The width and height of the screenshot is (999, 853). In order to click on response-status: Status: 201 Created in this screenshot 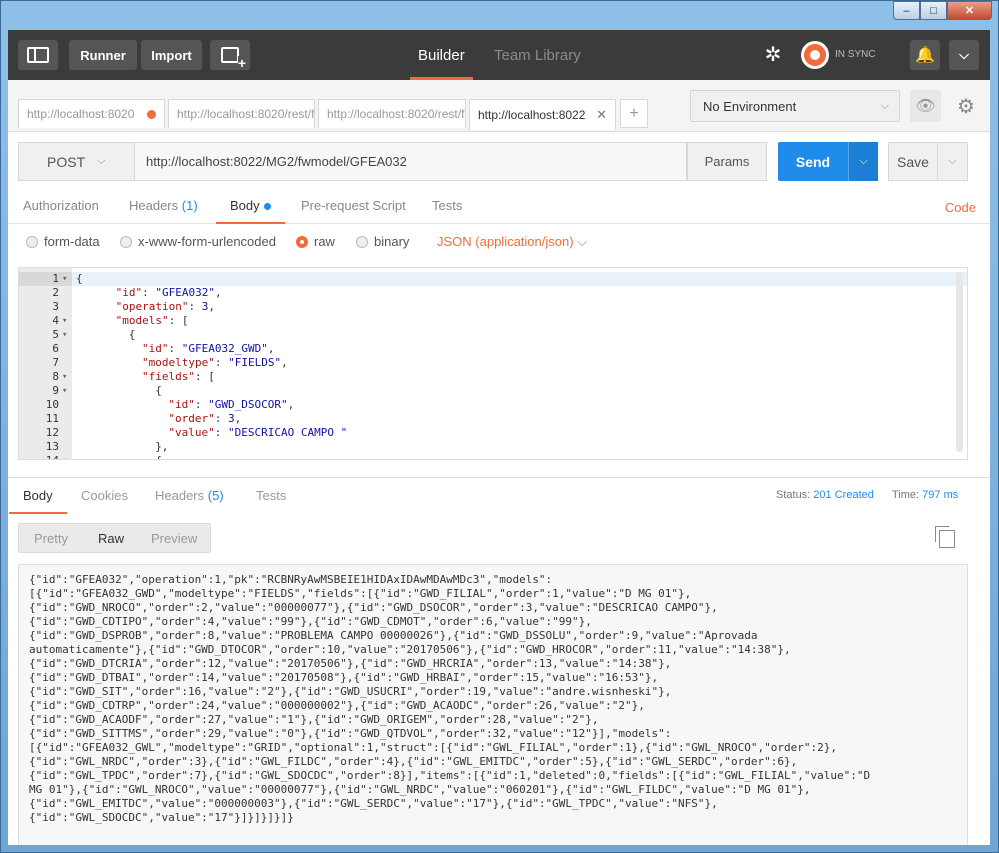, I will do `click(825, 495)`.